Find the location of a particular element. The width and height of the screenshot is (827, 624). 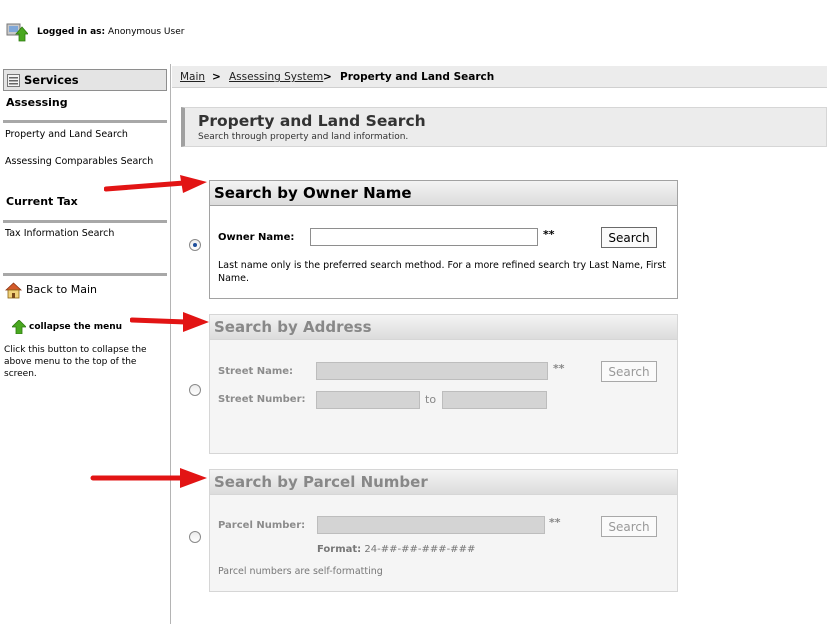

parcel-search-title: Search by Parcel Number is located at coordinates (321, 482).